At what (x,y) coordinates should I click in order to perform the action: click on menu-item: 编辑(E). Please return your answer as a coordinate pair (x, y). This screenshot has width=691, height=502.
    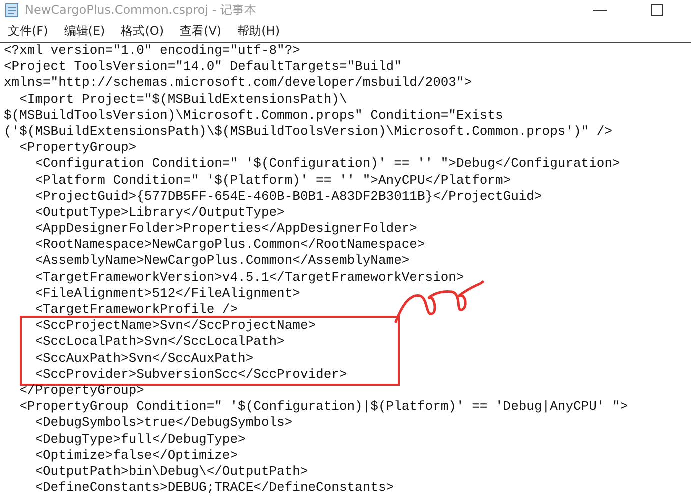
    Looking at the image, I should click on (84, 31).